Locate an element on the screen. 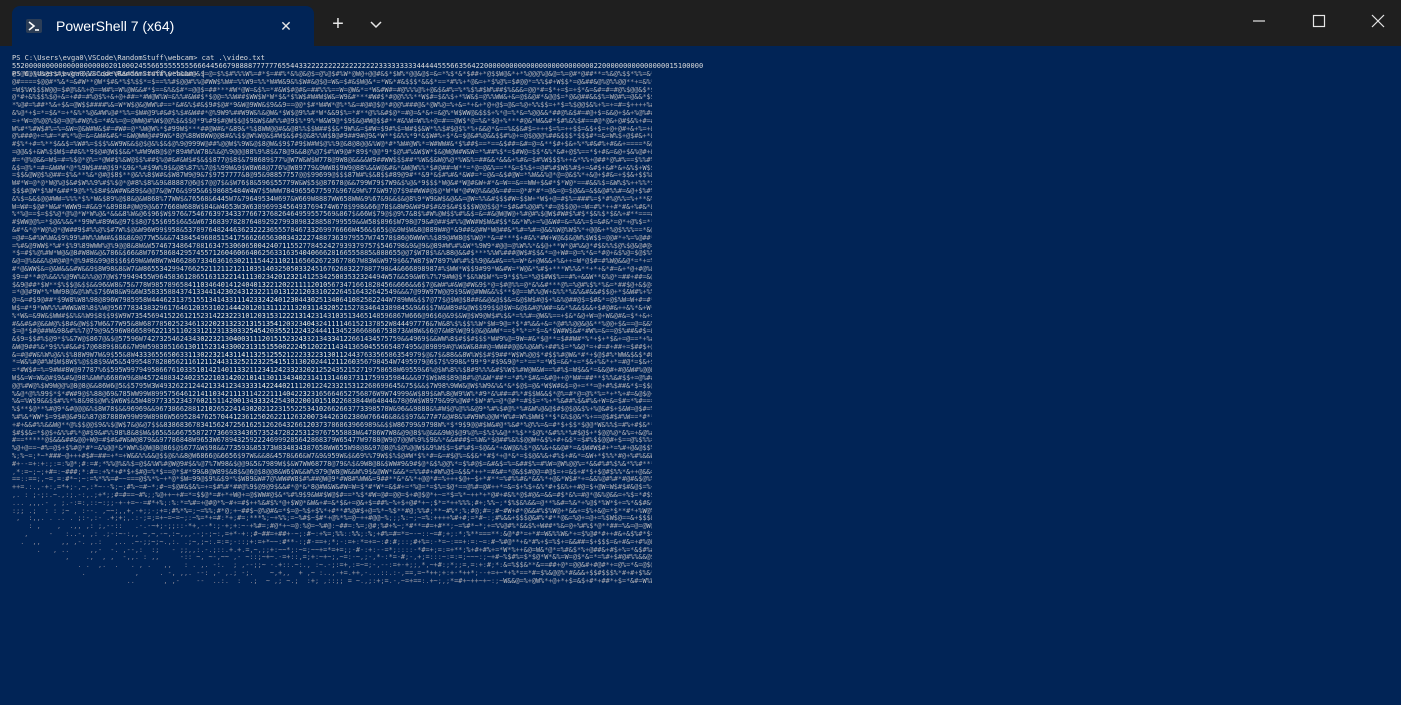  minimize-icon is located at coordinates (1259, 21).